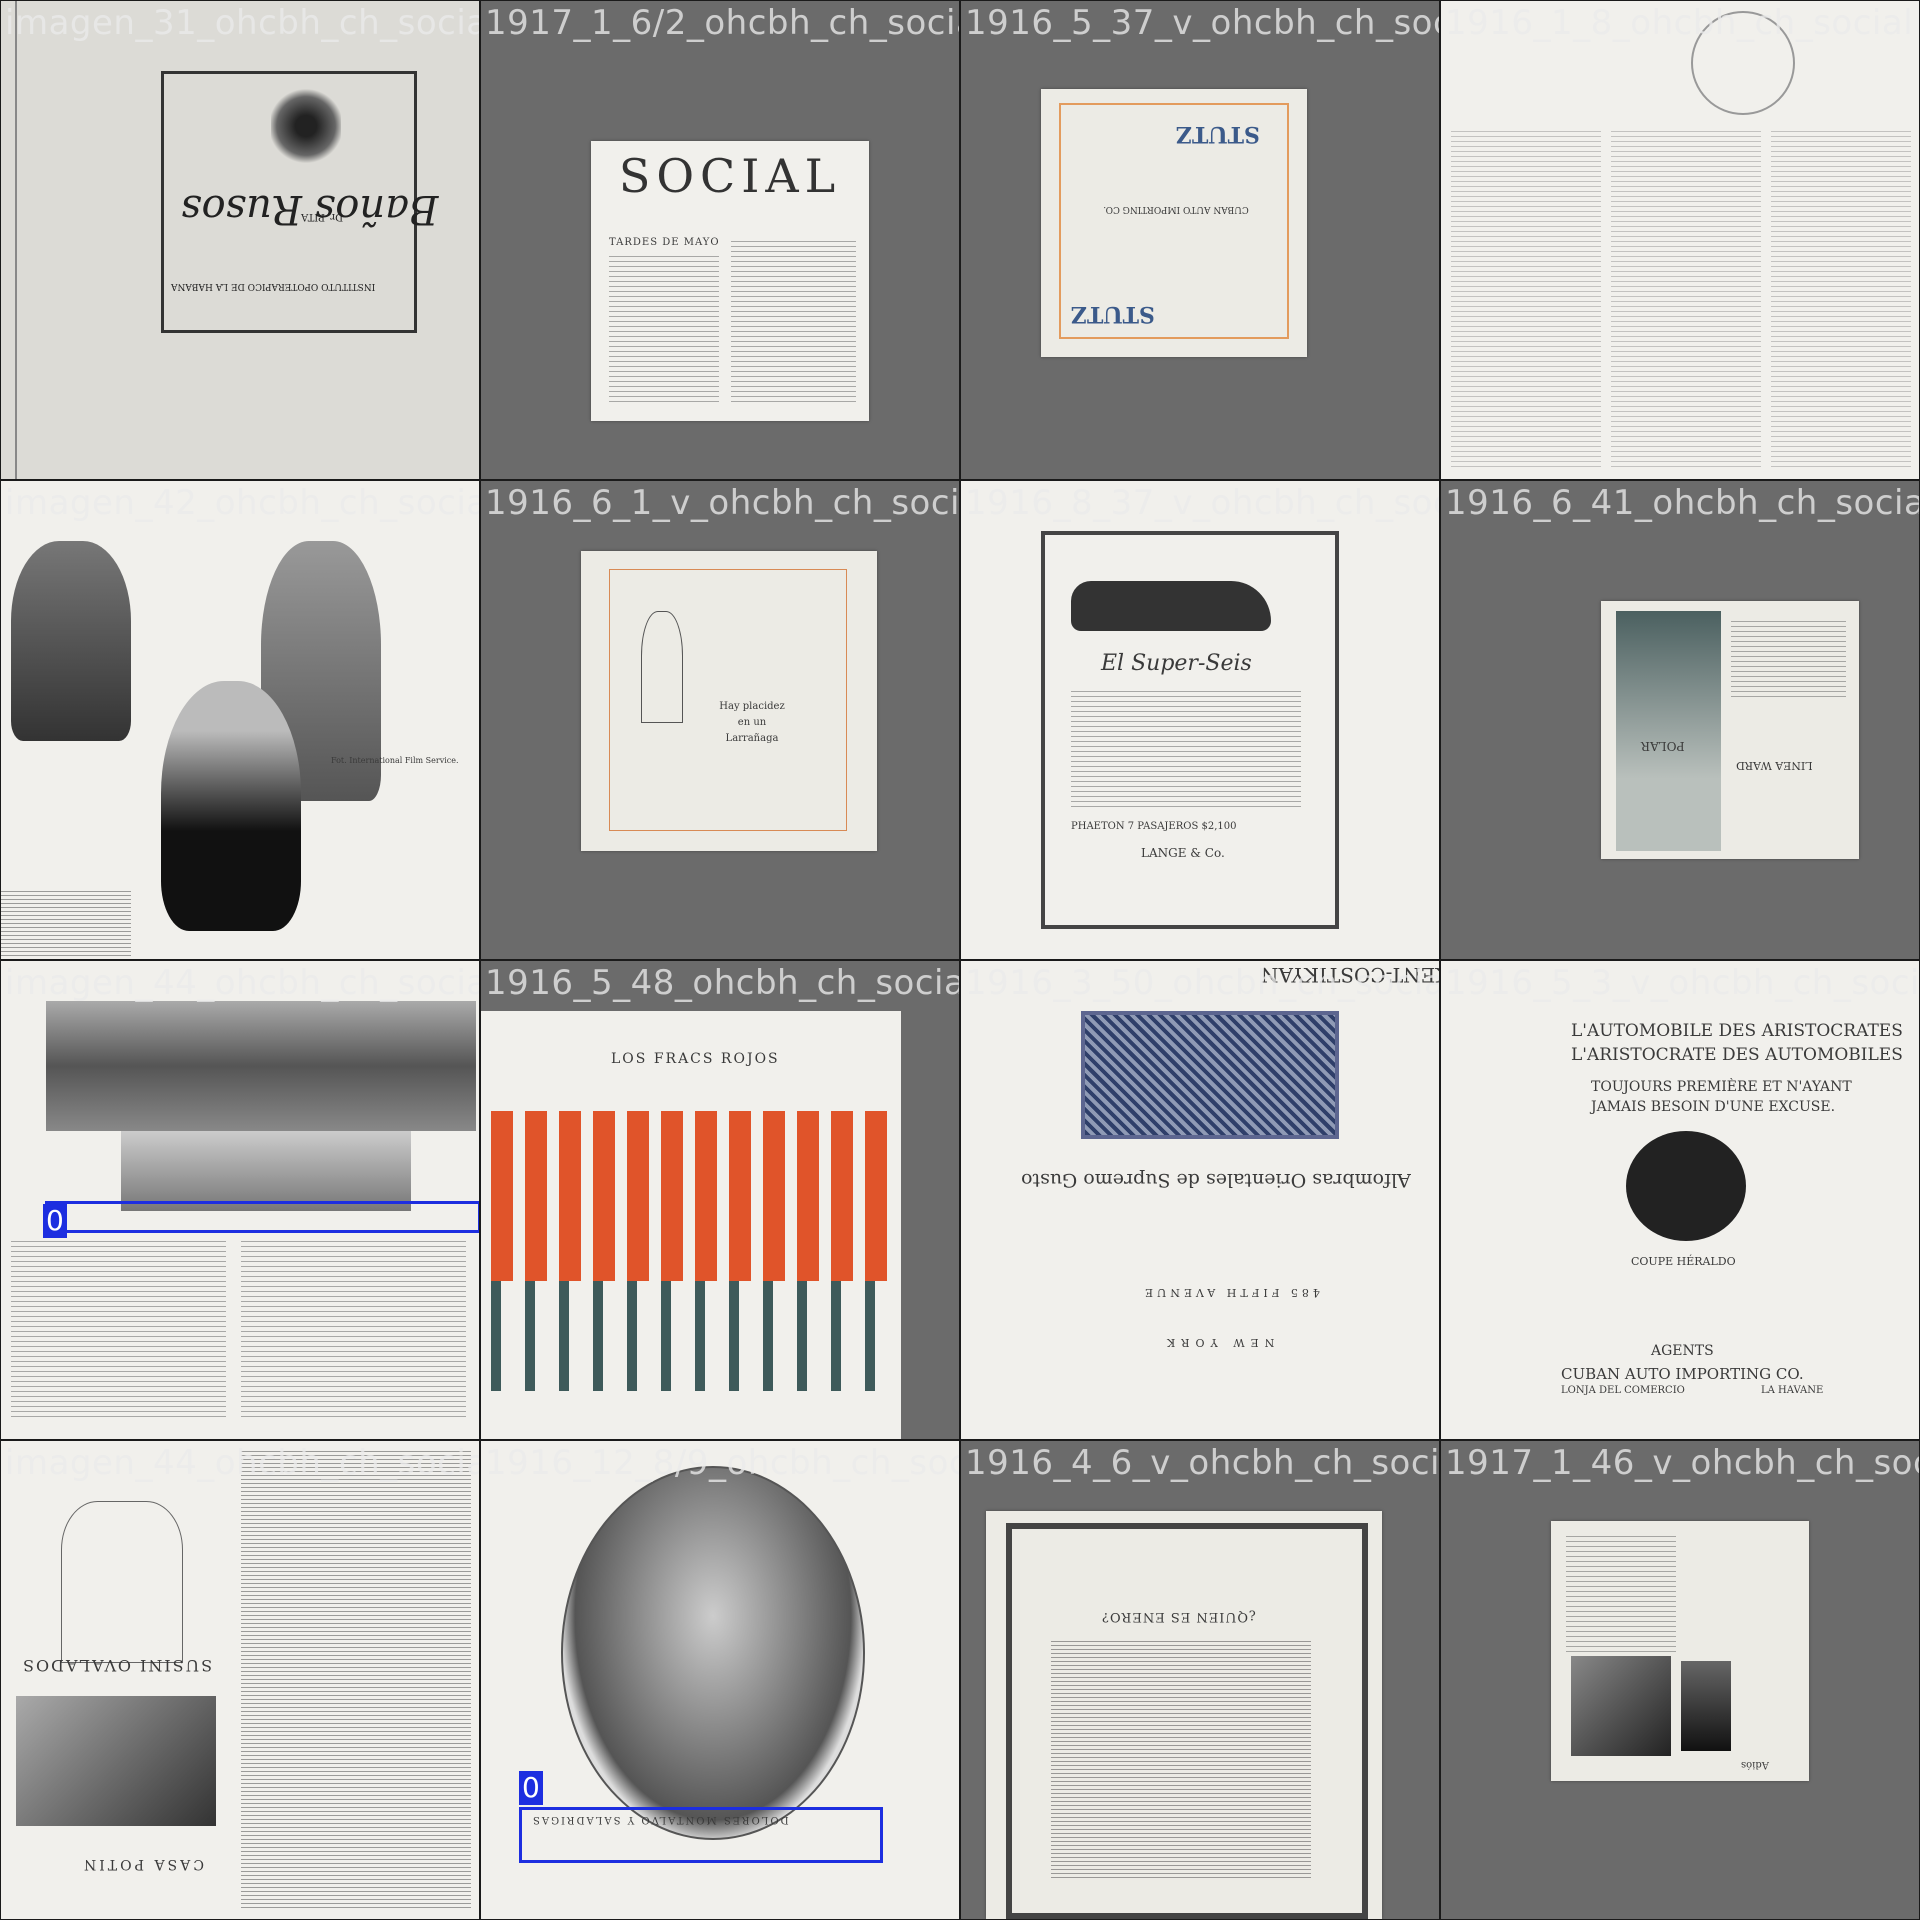 This screenshot has height=1920, width=1920. Describe the element at coordinates (1171, 606) in the screenshot. I see `car-illustration` at that location.